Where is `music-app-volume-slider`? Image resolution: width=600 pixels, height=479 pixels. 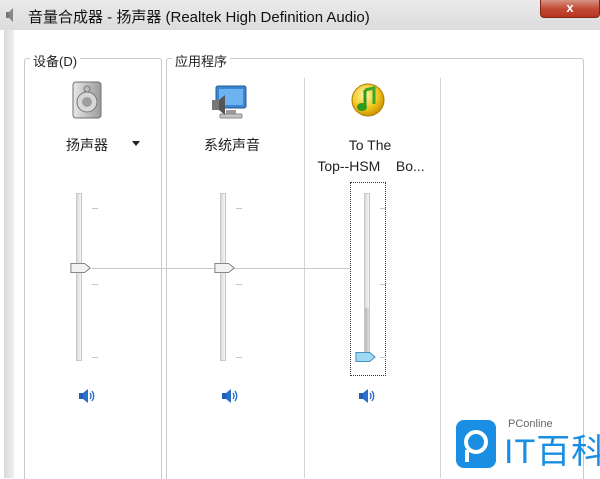 music-app-volume-slider is located at coordinates (366, 357).